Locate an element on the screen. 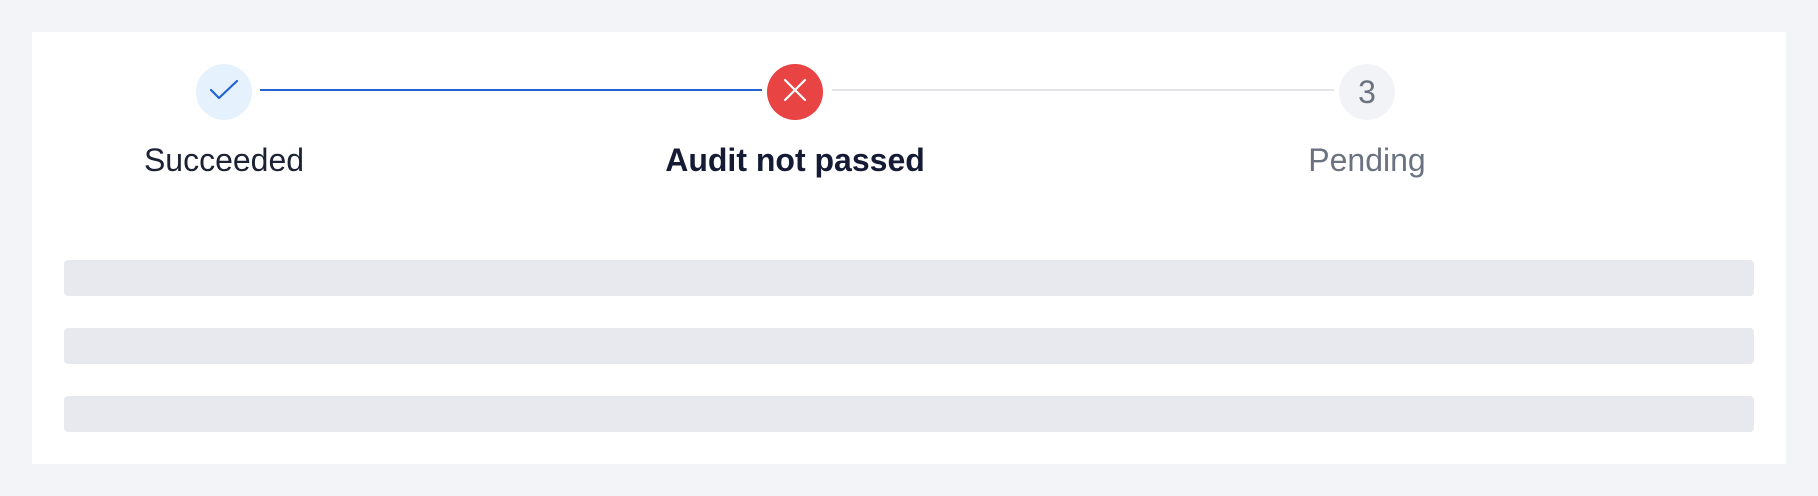  step-3-number: 3 is located at coordinates (1367, 92).